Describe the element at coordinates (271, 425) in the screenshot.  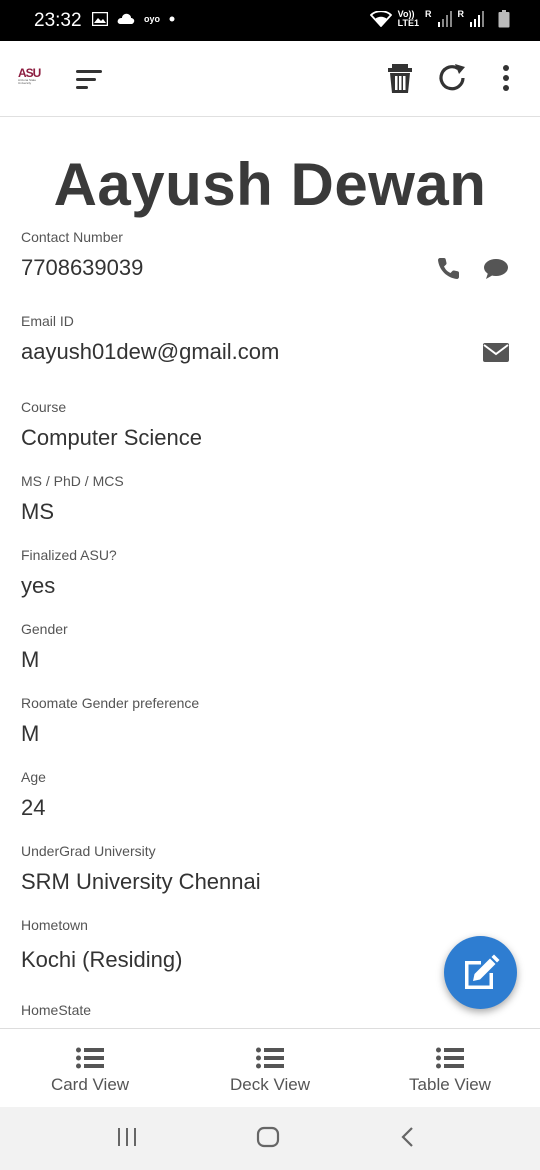
I see `field-course: Course Computer Science` at that location.